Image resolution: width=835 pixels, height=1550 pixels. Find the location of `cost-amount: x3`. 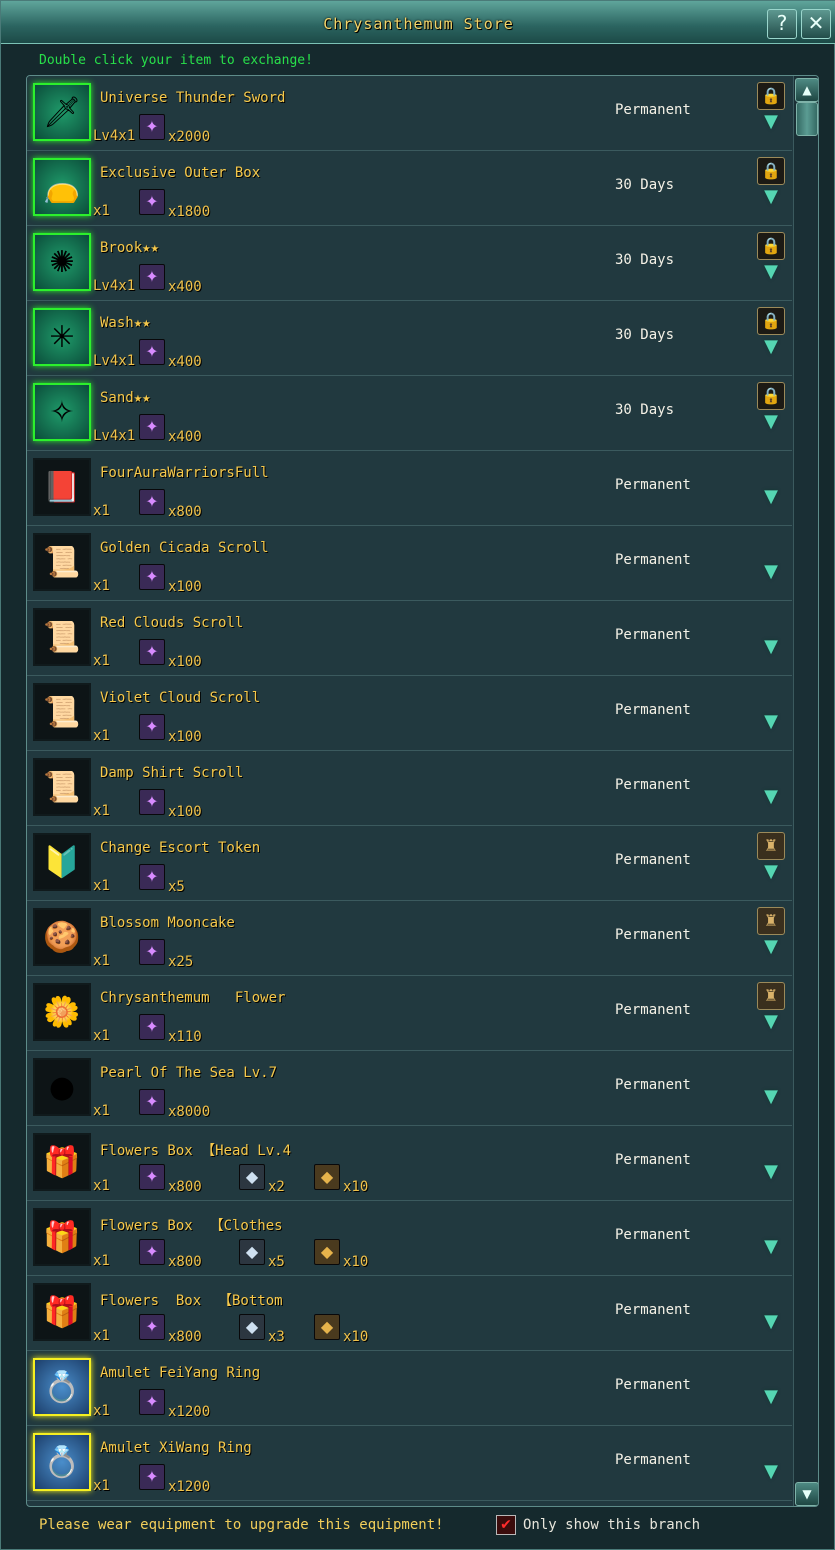

cost-amount: x3 is located at coordinates (276, 1337).